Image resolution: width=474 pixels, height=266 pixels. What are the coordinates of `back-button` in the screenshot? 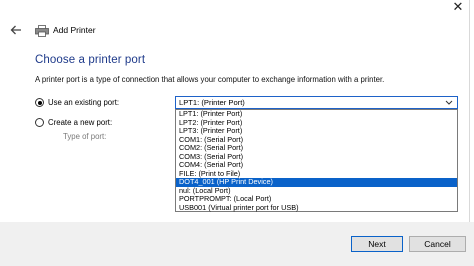 It's located at (17, 31).